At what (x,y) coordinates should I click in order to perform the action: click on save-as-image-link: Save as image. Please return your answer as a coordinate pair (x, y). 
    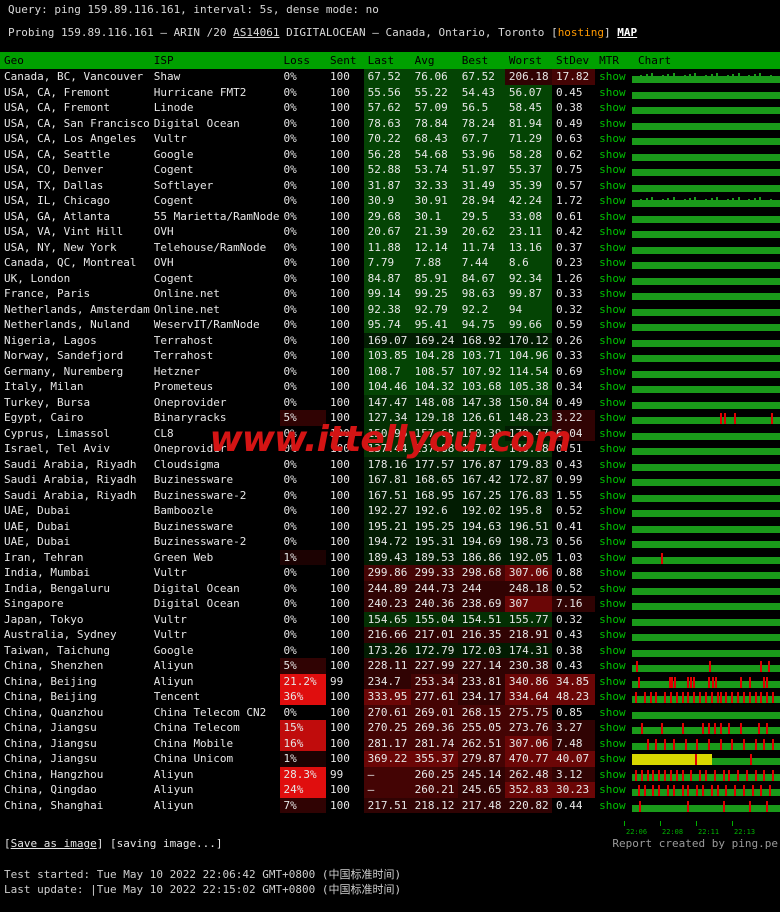
    Looking at the image, I should click on (54, 843).